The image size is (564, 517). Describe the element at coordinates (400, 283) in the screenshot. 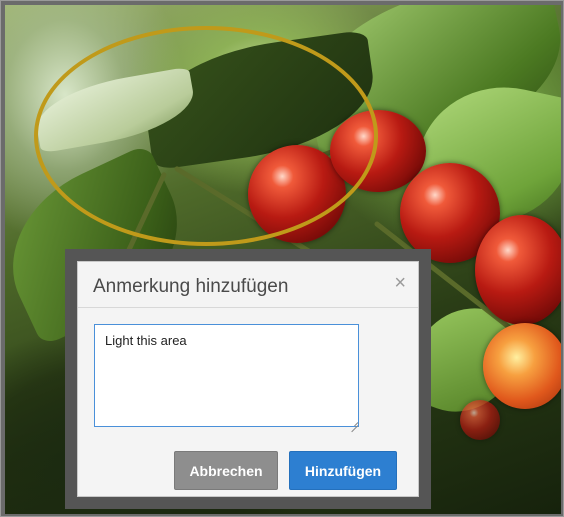

I see `close-icon: ×` at that location.